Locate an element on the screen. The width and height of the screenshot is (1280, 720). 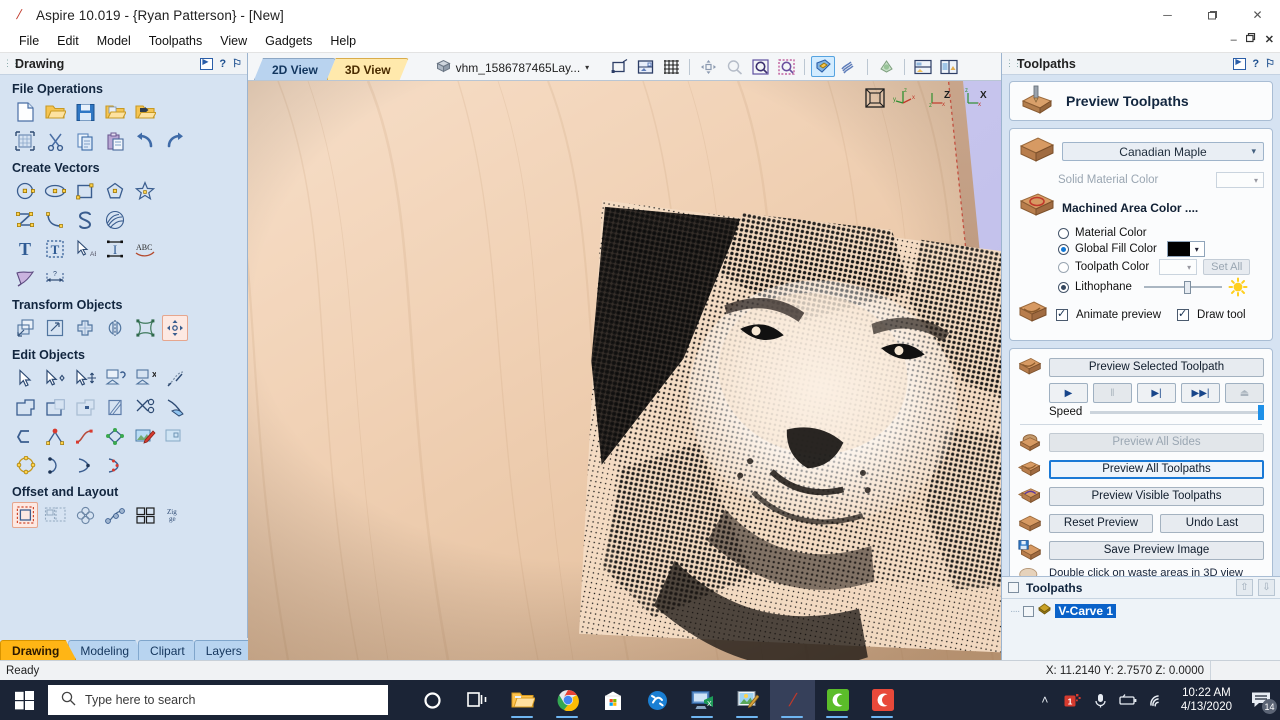
weld-icon is located at coordinates (25, 407).